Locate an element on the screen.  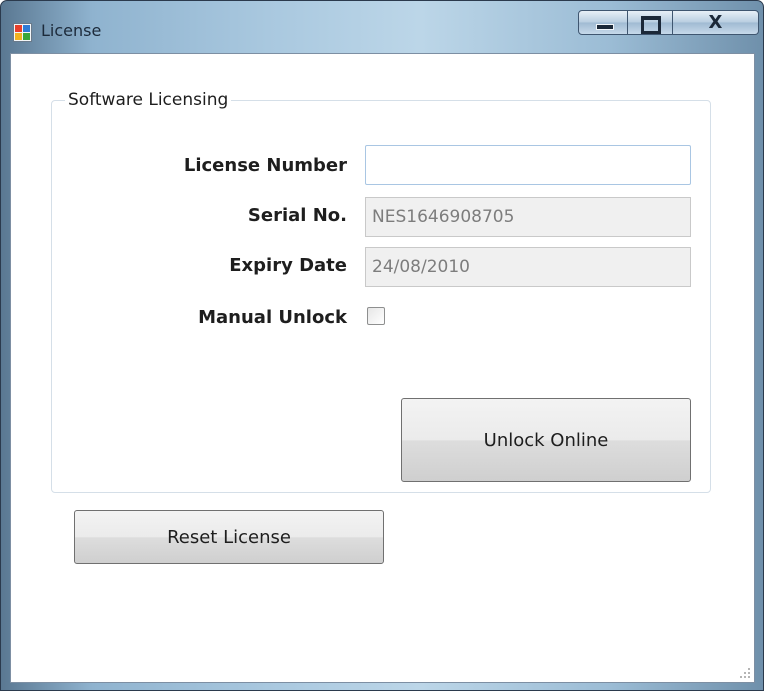
close-button: X is located at coordinates (716, 22).